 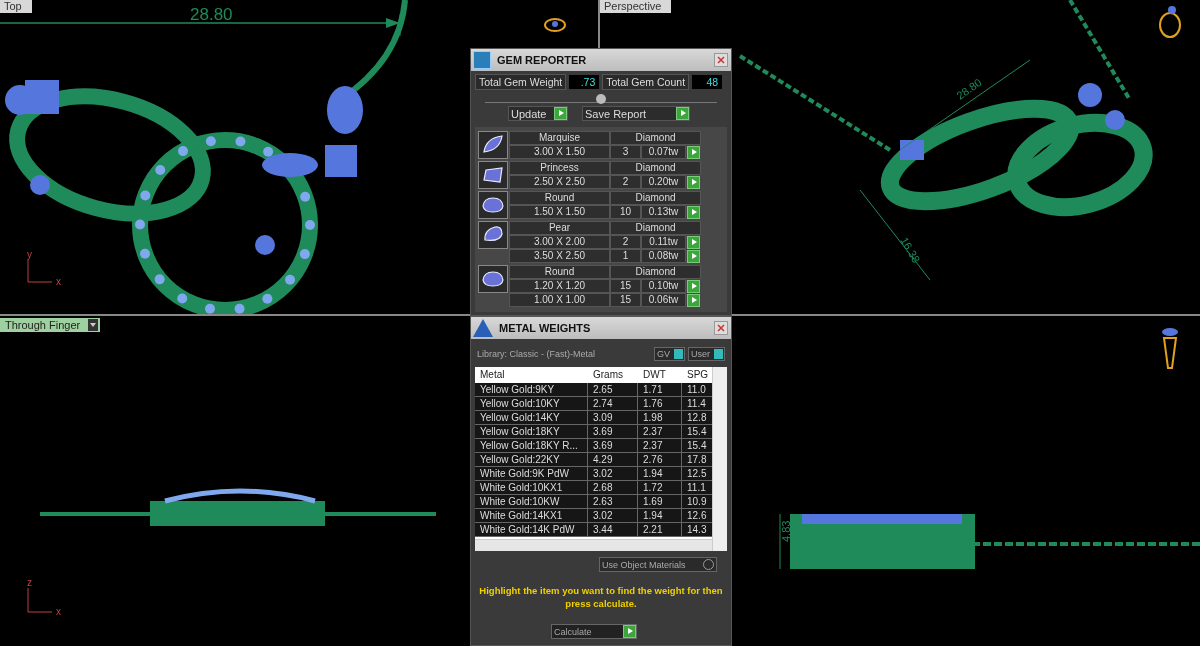 I want to click on view-tab: Top, so click(x=16, y=6).